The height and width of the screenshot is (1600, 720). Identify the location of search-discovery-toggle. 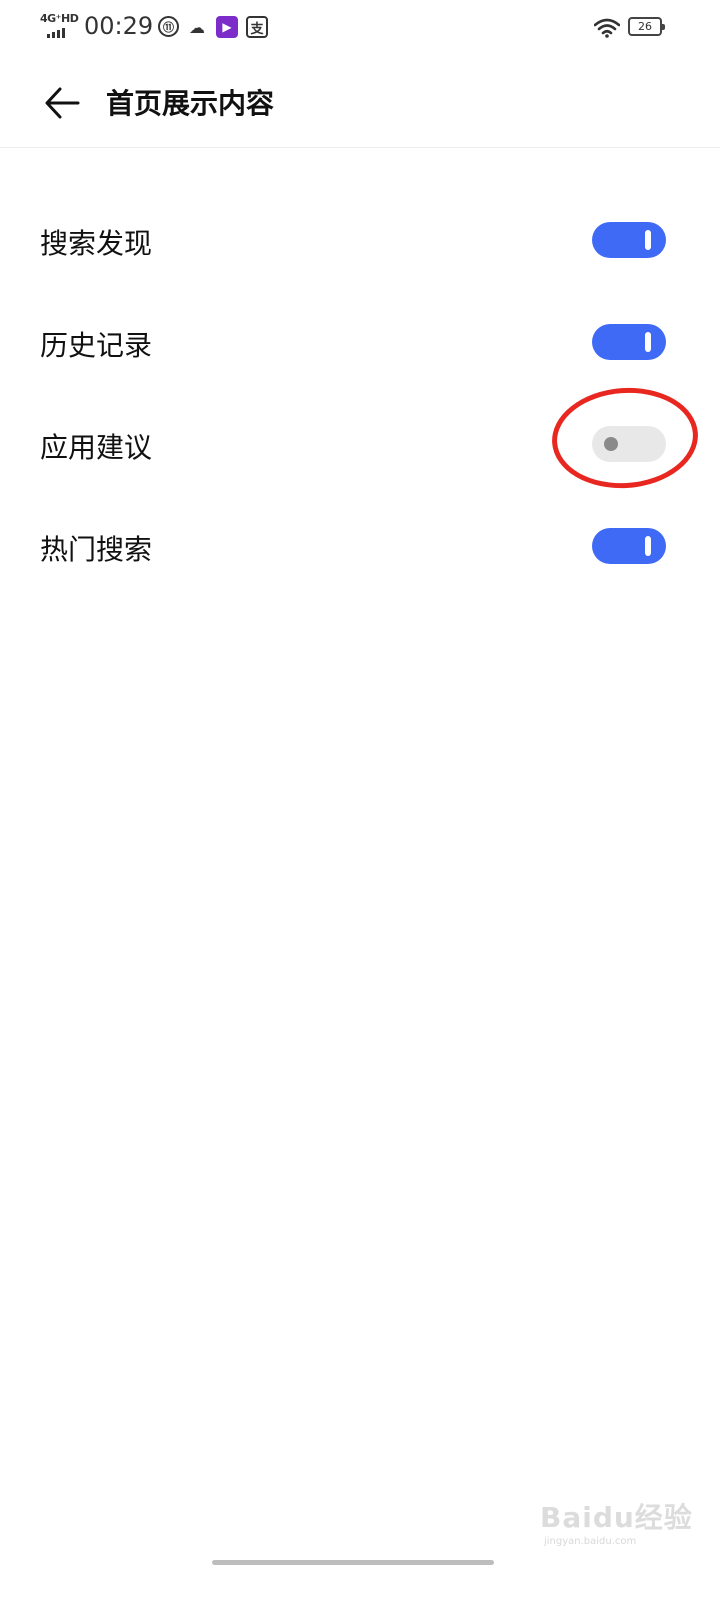
(629, 240).